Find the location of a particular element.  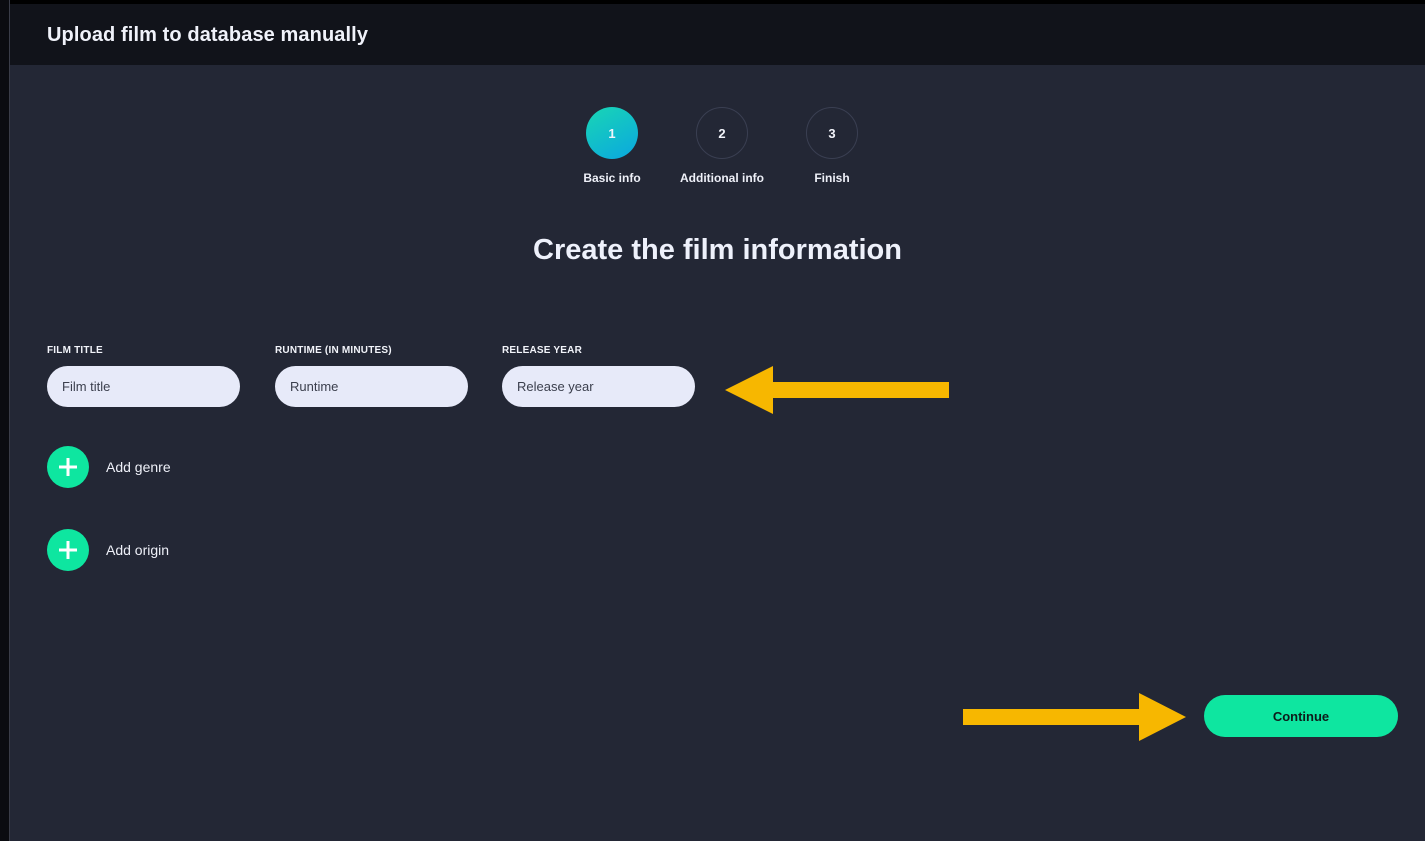

add-genre-row: Add genre is located at coordinates (109, 467).